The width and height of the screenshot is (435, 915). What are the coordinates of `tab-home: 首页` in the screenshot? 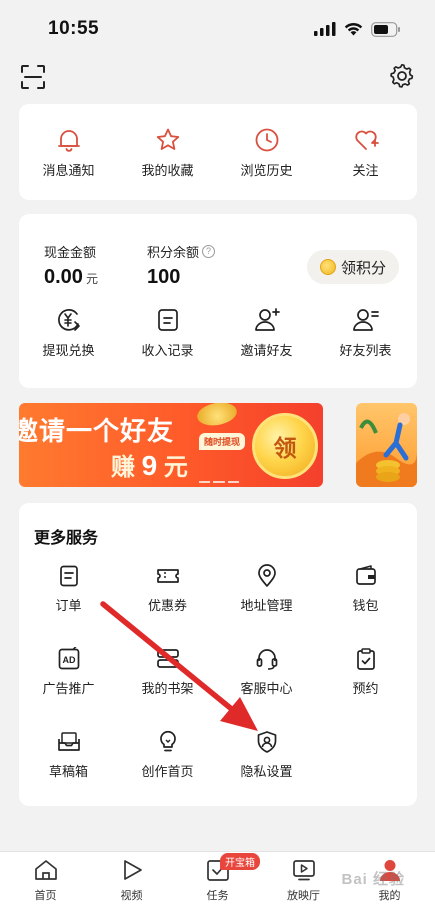 It's located at (45, 880).